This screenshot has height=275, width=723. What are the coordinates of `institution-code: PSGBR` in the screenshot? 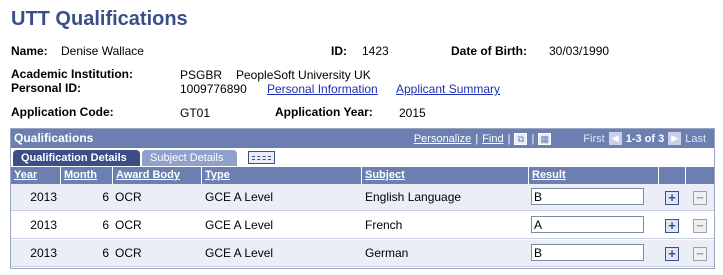 It's located at (201, 75).